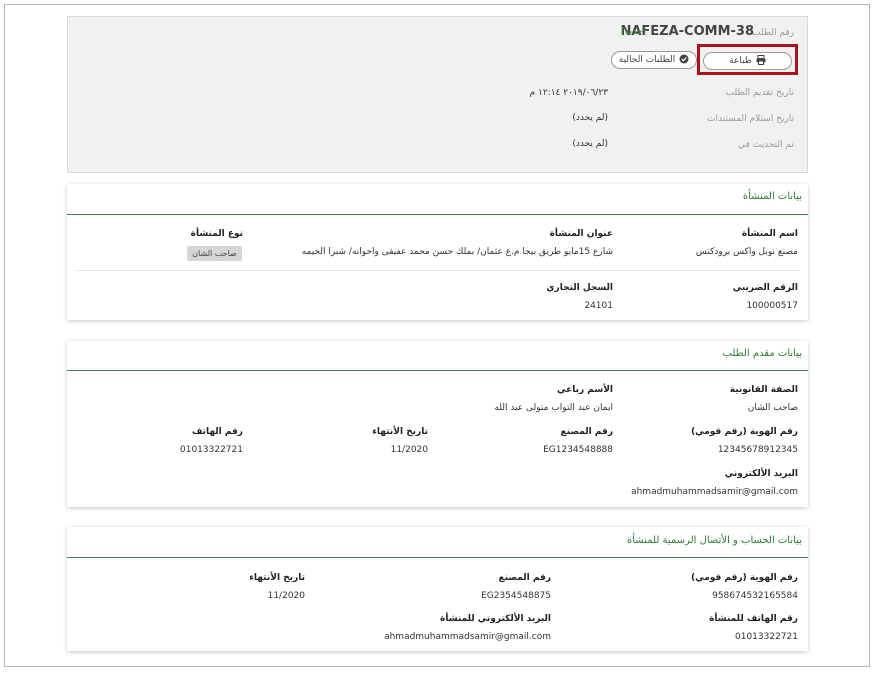 This screenshot has height=673, width=876. What do you see at coordinates (568, 93) in the screenshot?
I see `submit-date-value: ٢٠١٩/٠٦/٢٣ ١٢:١٤ م` at bounding box center [568, 93].